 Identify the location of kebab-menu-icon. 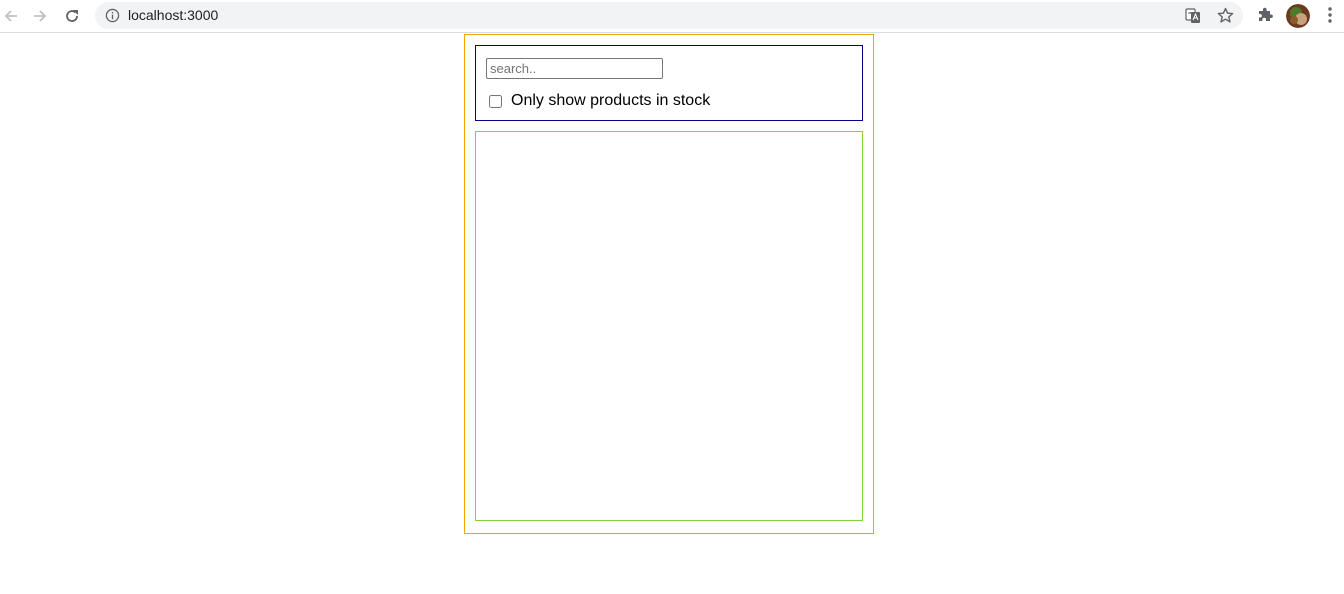
(1330, 15).